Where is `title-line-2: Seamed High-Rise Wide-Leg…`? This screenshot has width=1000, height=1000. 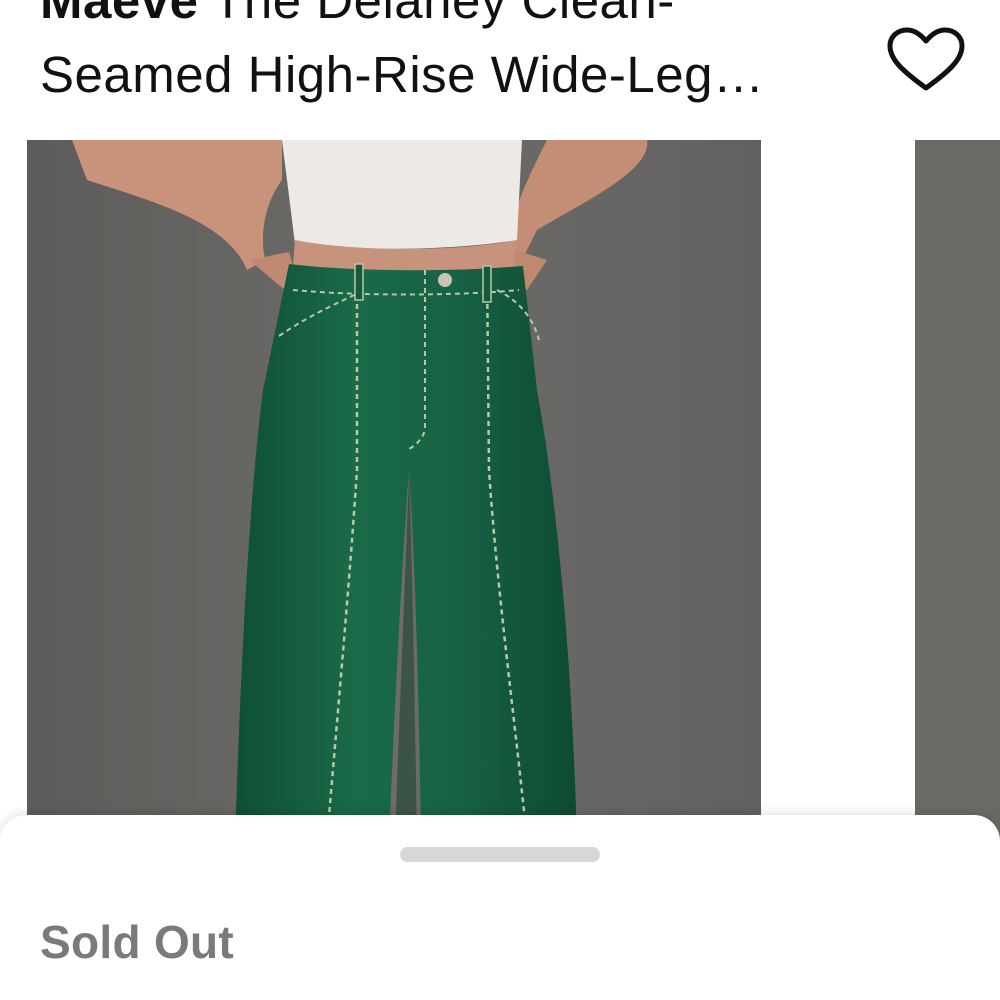
title-line-2: Seamed High-Rise Wide-Leg… is located at coordinates (402, 74).